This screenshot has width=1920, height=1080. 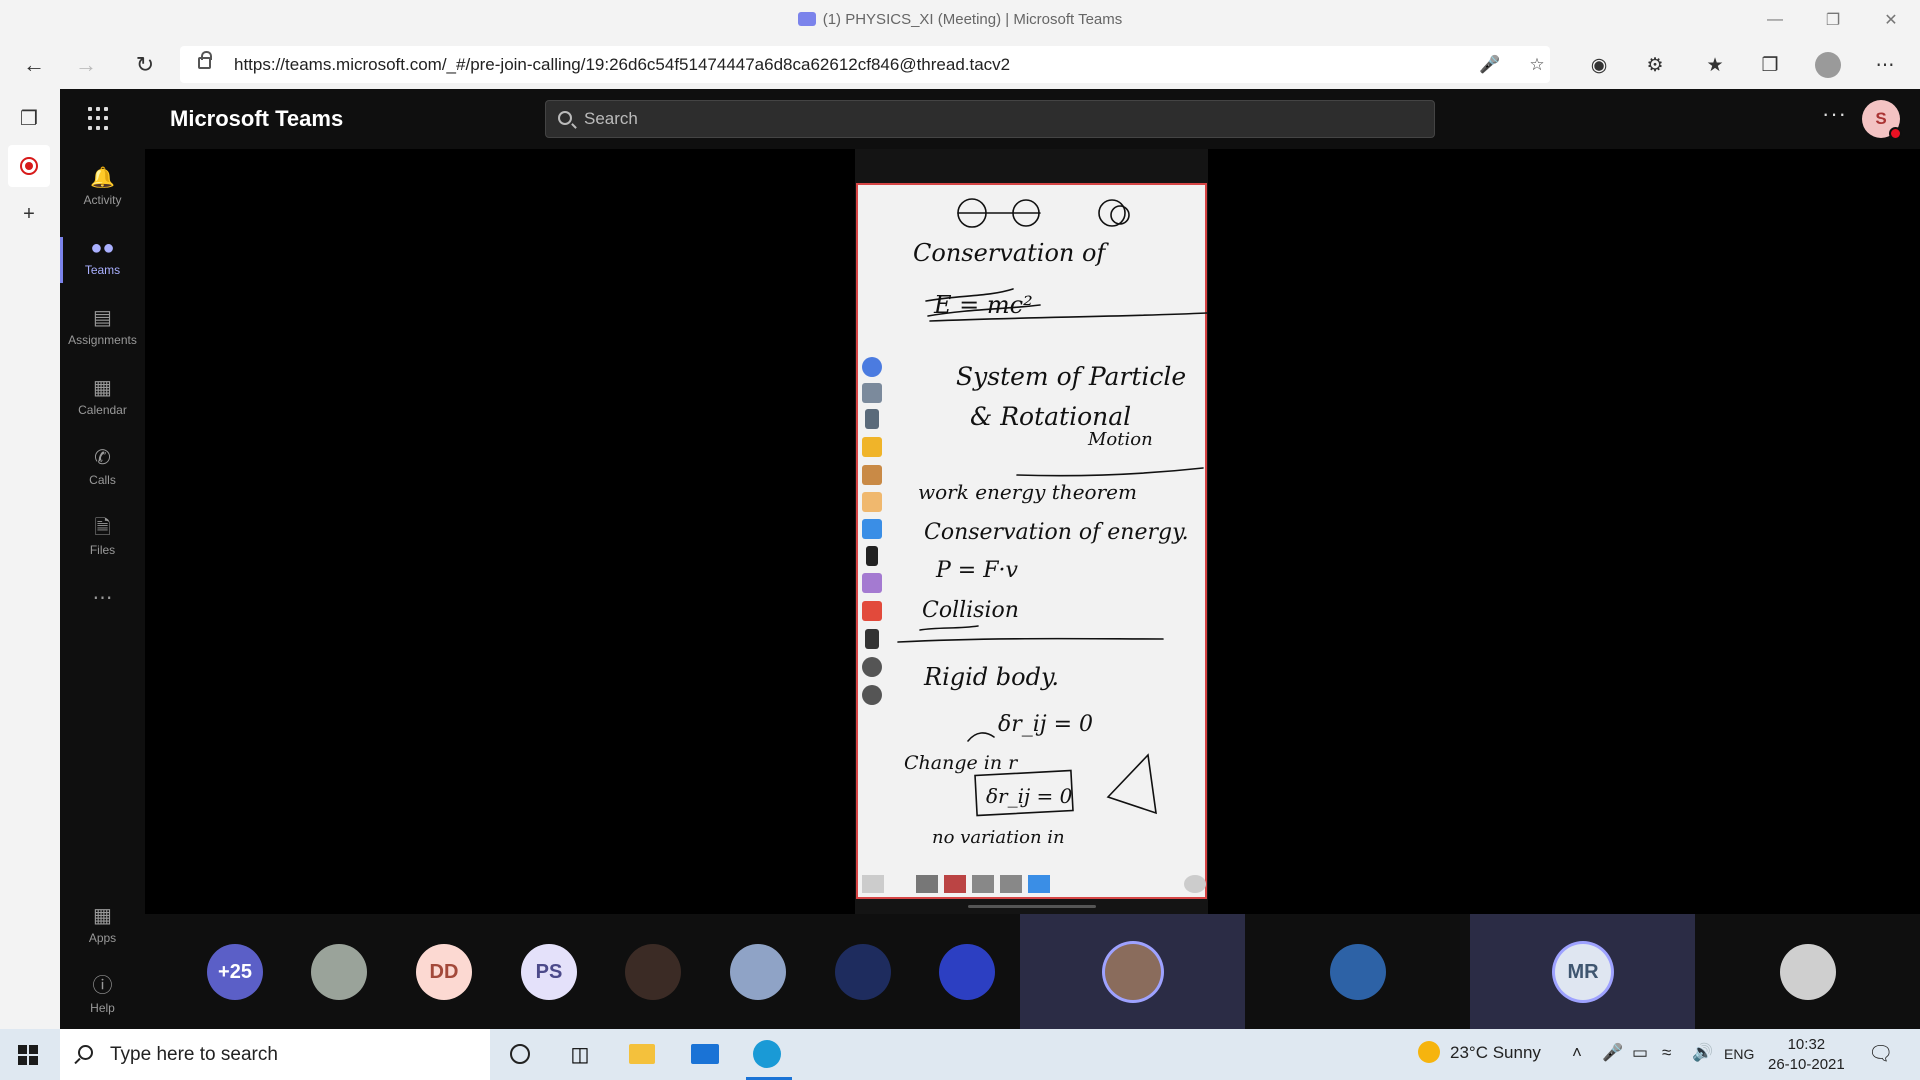 What do you see at coordinates (29, 214) in the screenshot?
I see `new-tab-icon: +` at bounding box center [29, 214].